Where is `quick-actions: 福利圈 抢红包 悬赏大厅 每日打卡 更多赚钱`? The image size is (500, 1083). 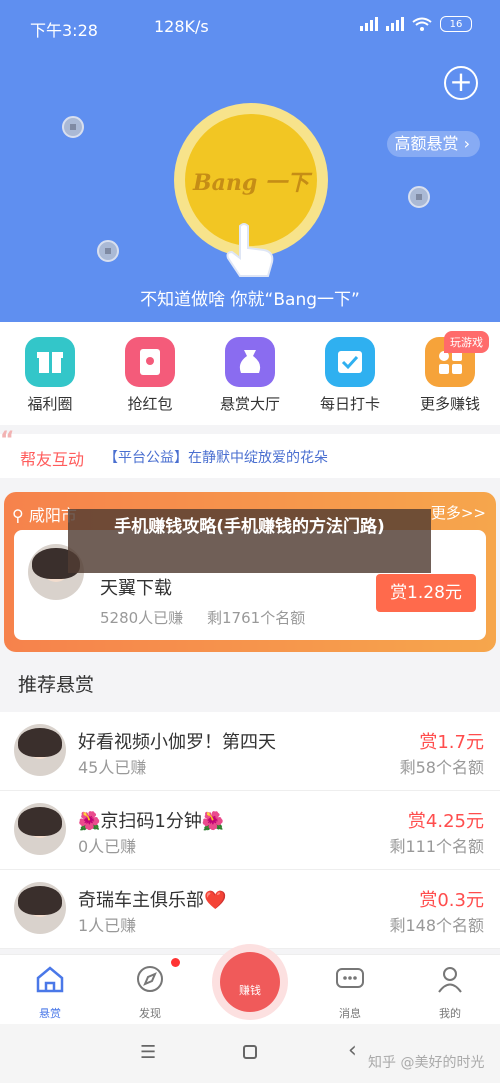 quick-actions: 福利圈 抢红包 悬赏大厅 每日打卡 更多赚钱 is located at coordinates (250, 373).